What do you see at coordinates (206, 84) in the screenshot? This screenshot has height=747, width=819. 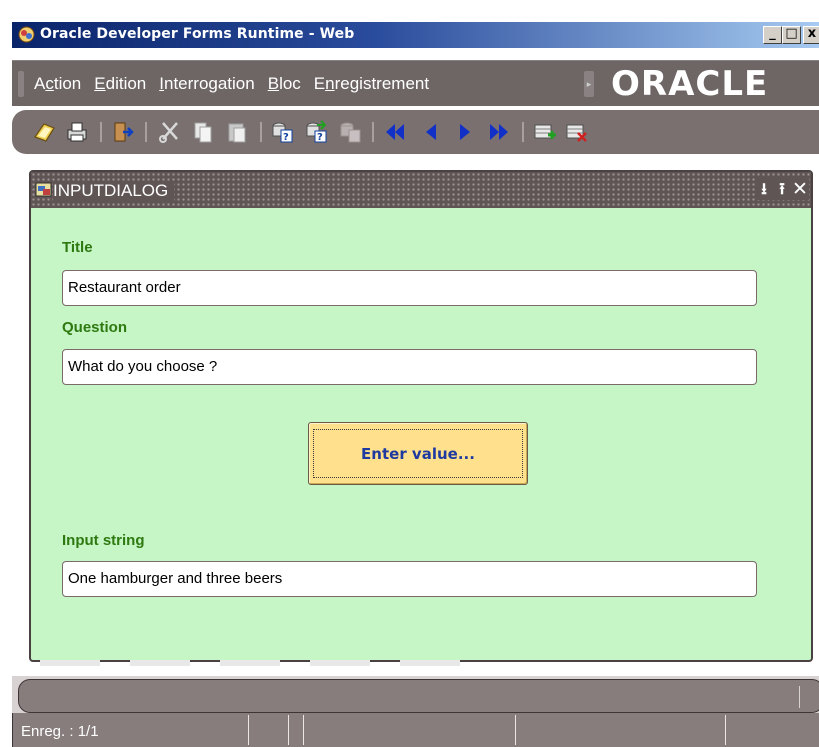 I see `menu-item-interrogation: Interrogation` at bounding box center [206, 84].